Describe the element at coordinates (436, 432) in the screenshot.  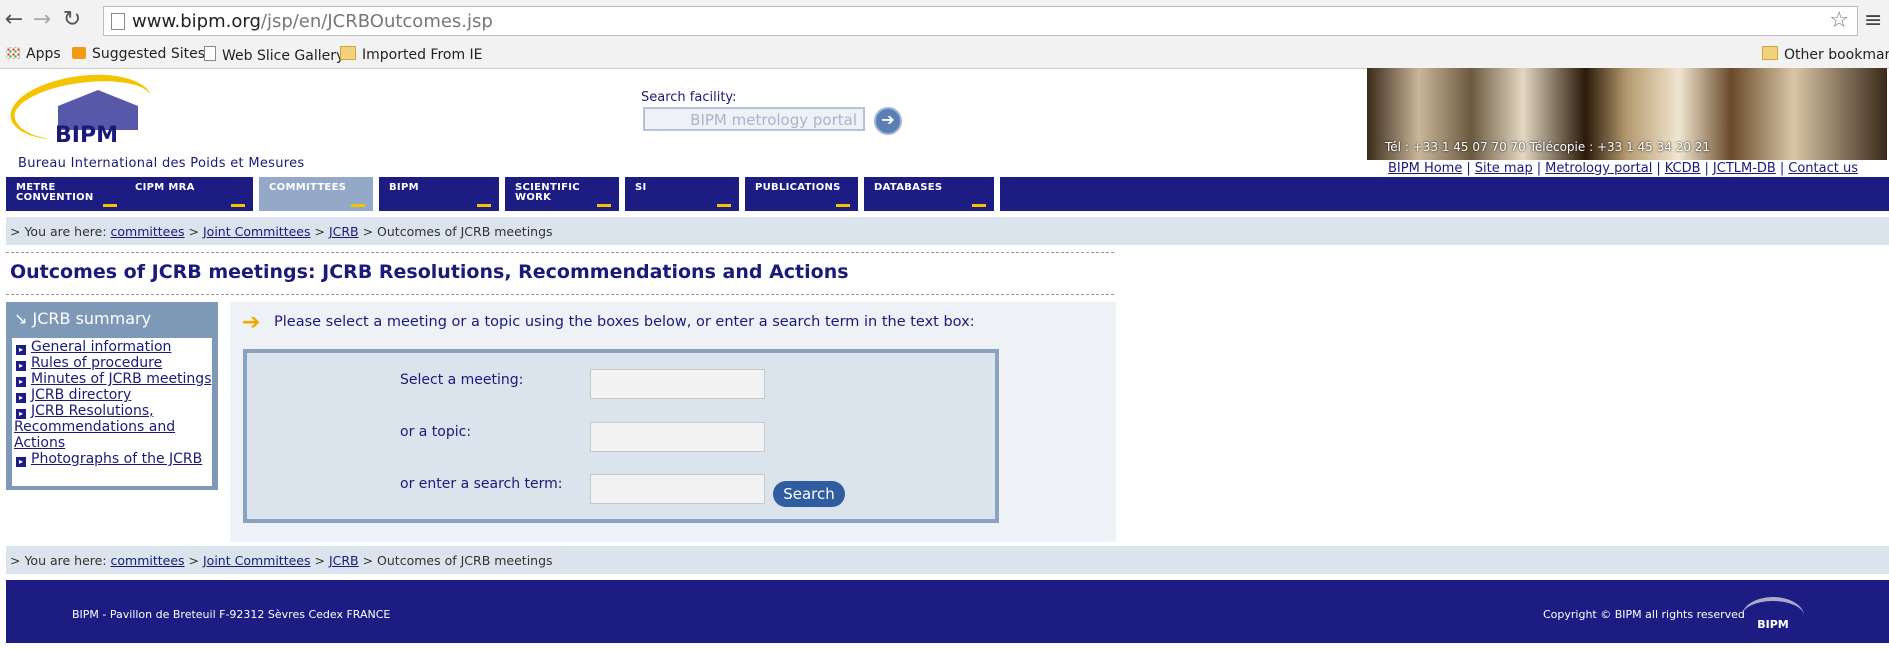
I see `topic-label: or a topic:` at that location.